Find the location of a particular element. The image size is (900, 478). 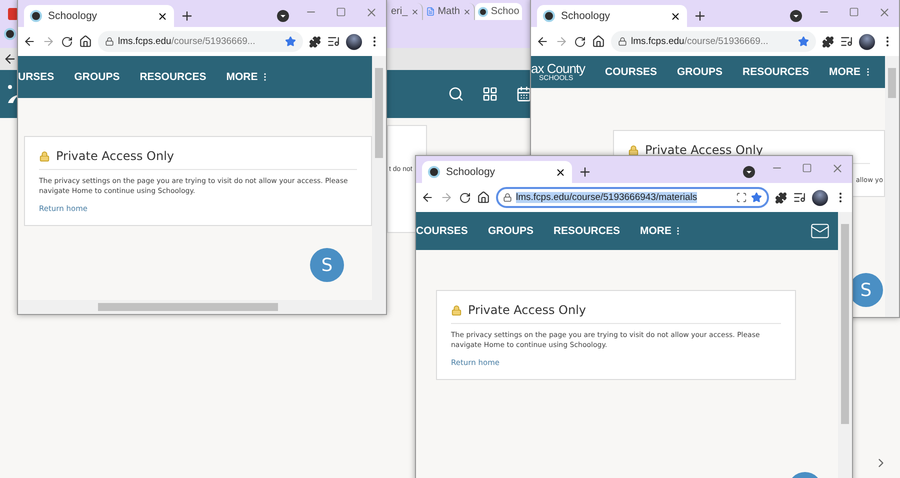

address-bar: lms.fcps.edu/course/5193666943/materials is located at coordinates (632, 197).